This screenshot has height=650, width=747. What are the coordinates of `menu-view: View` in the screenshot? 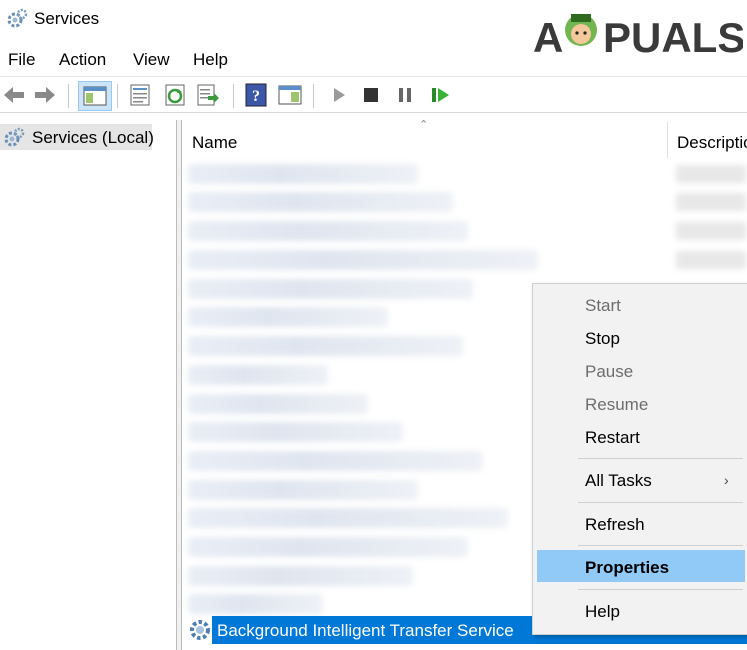 It's located at (151, 60).